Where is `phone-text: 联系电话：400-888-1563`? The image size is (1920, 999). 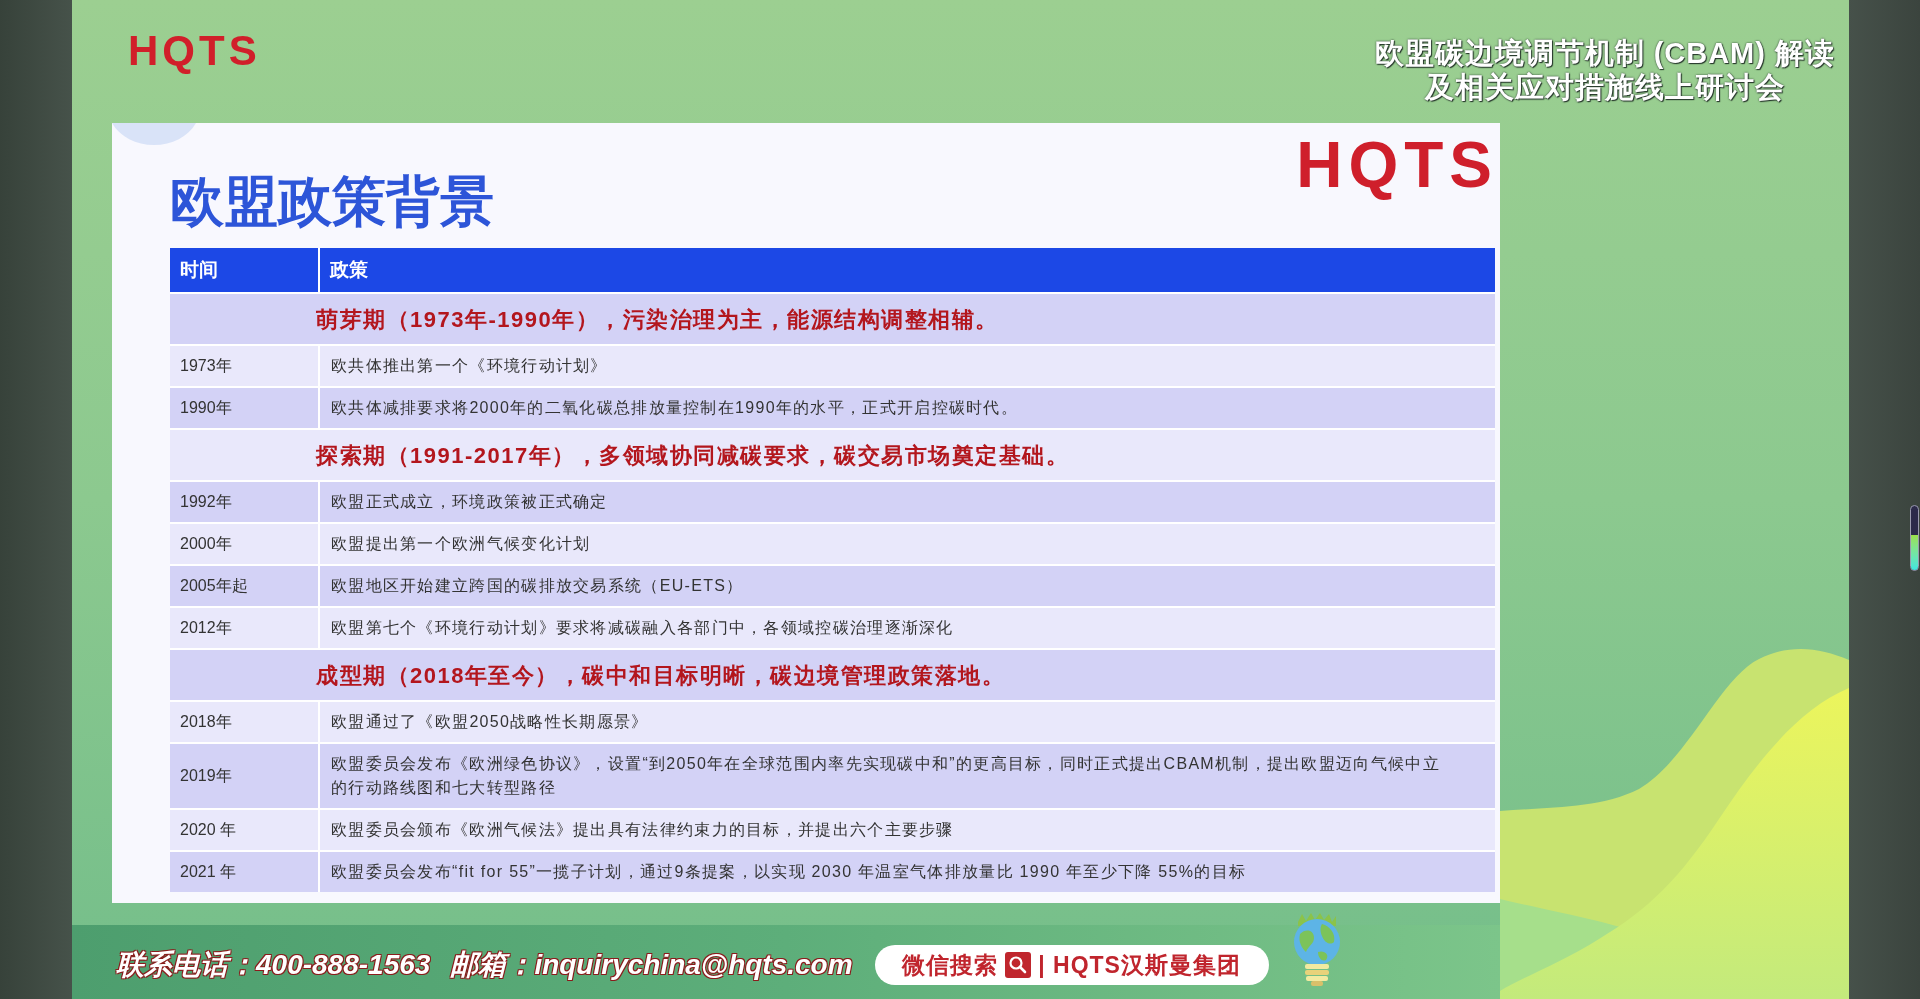 phone-text: 联系电话：400-888-1563 is located at coordinates (273, 965).